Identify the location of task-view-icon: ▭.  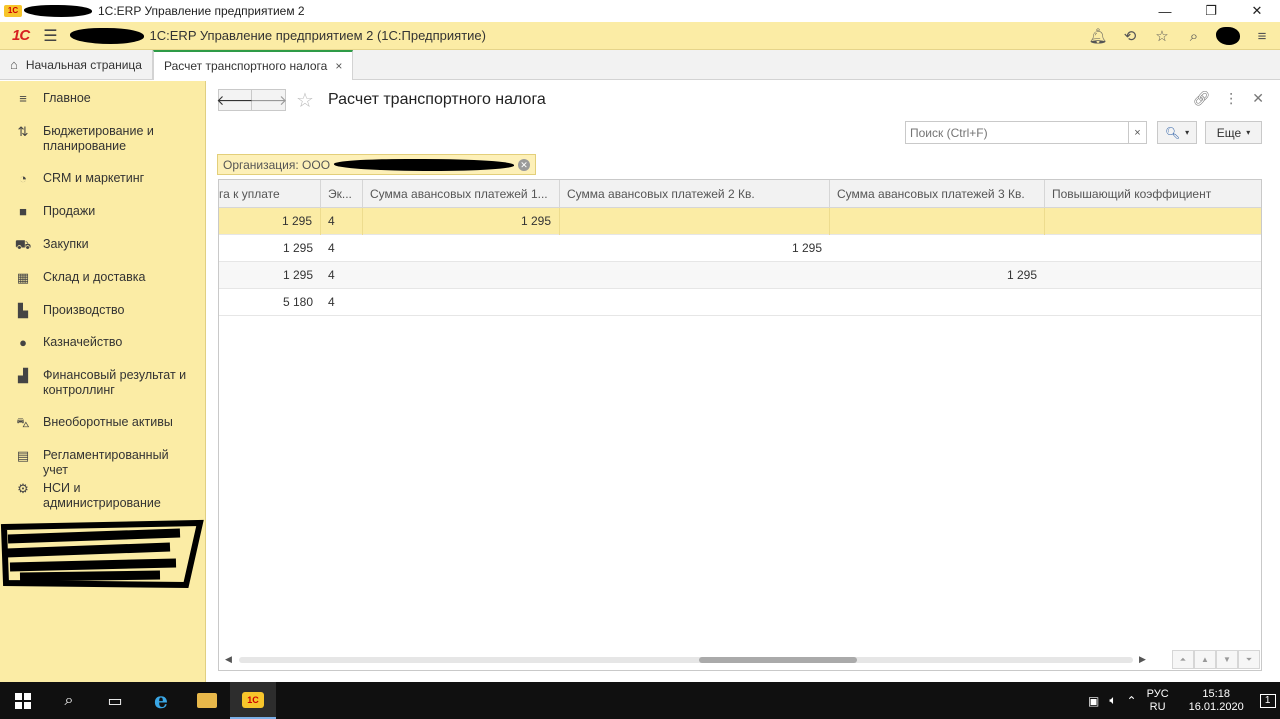
(115, 701).